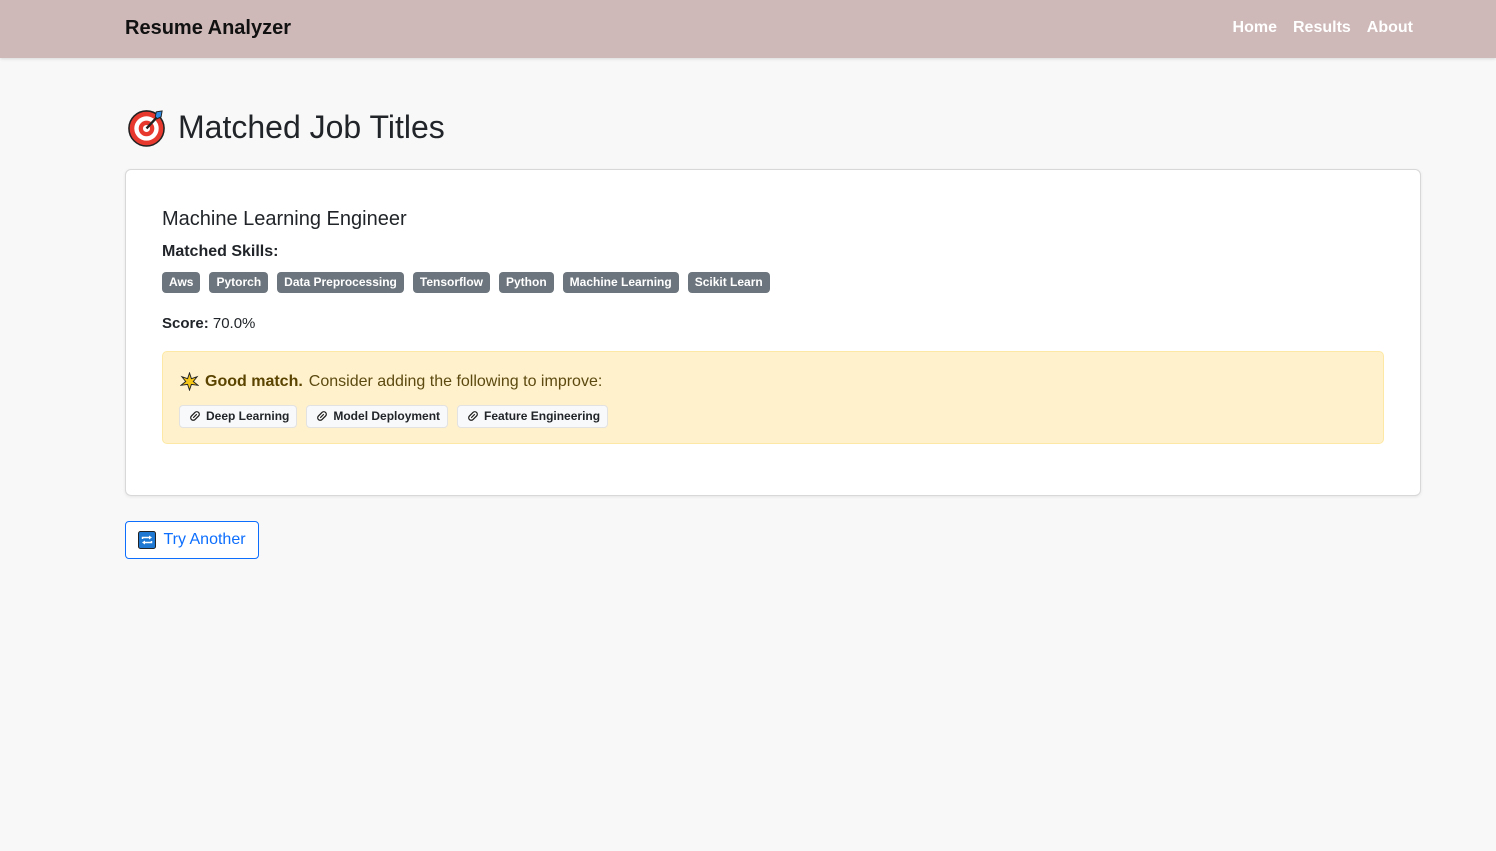 The height and width of the screenshot is (851, 1496). Describe the element at coordinates (728, 282) in the screenshot. I see `skill-badge: Scikit Learn` at that location.